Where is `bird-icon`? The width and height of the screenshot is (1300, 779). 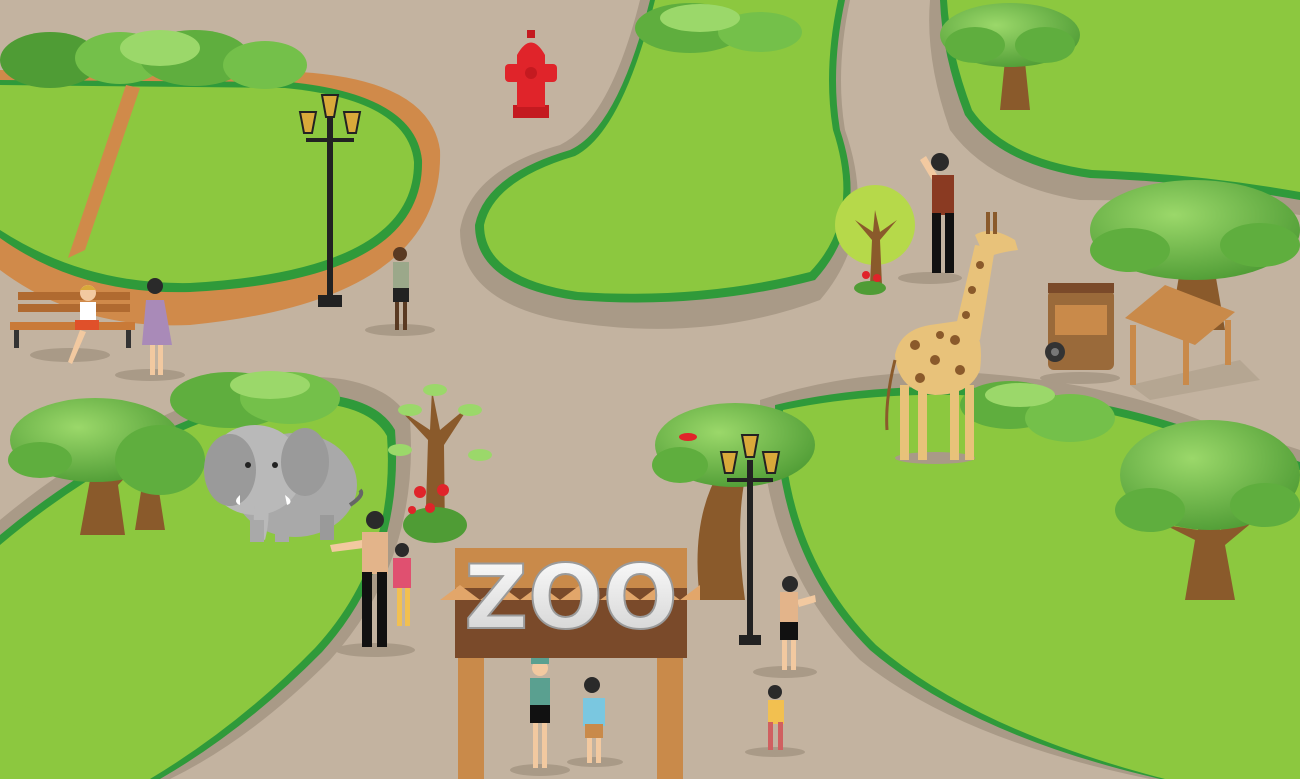
bird-icon is located at coordinates (688, 437).